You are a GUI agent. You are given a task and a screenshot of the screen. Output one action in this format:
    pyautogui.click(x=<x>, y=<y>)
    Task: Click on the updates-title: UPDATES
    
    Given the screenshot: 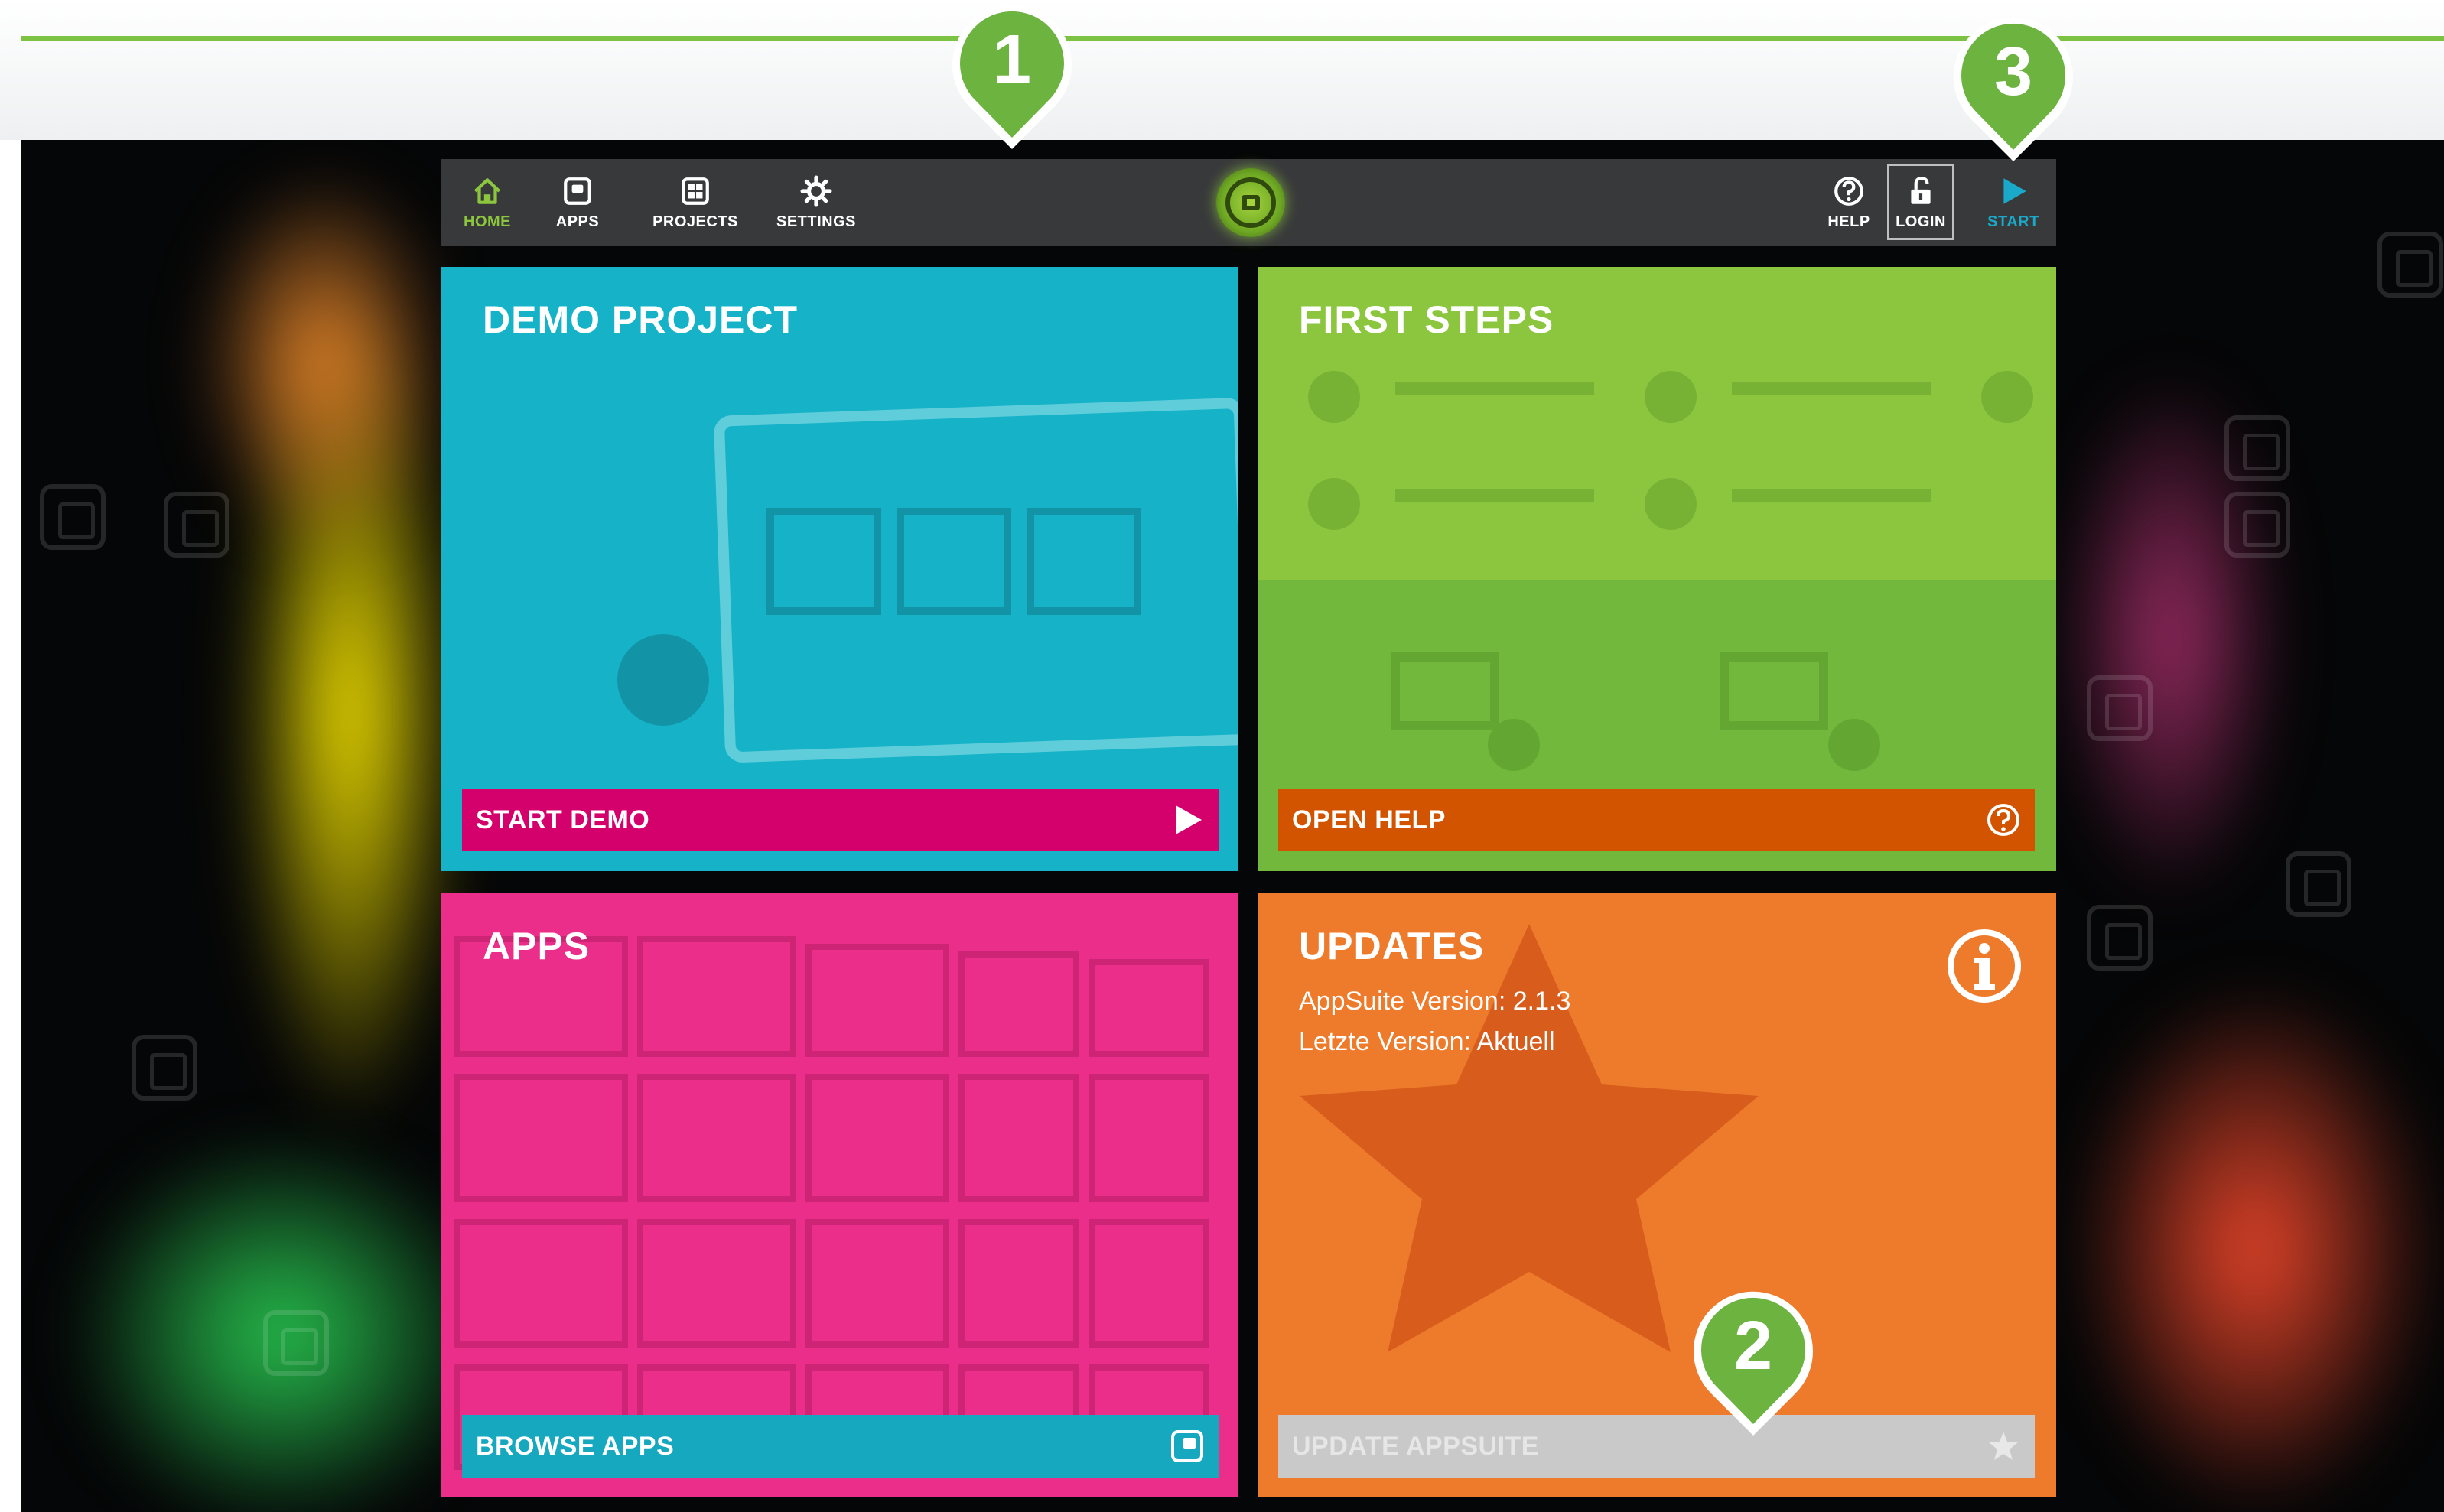 What is the action you would take?
    pyautogui.click(x=1392, y=946)
    